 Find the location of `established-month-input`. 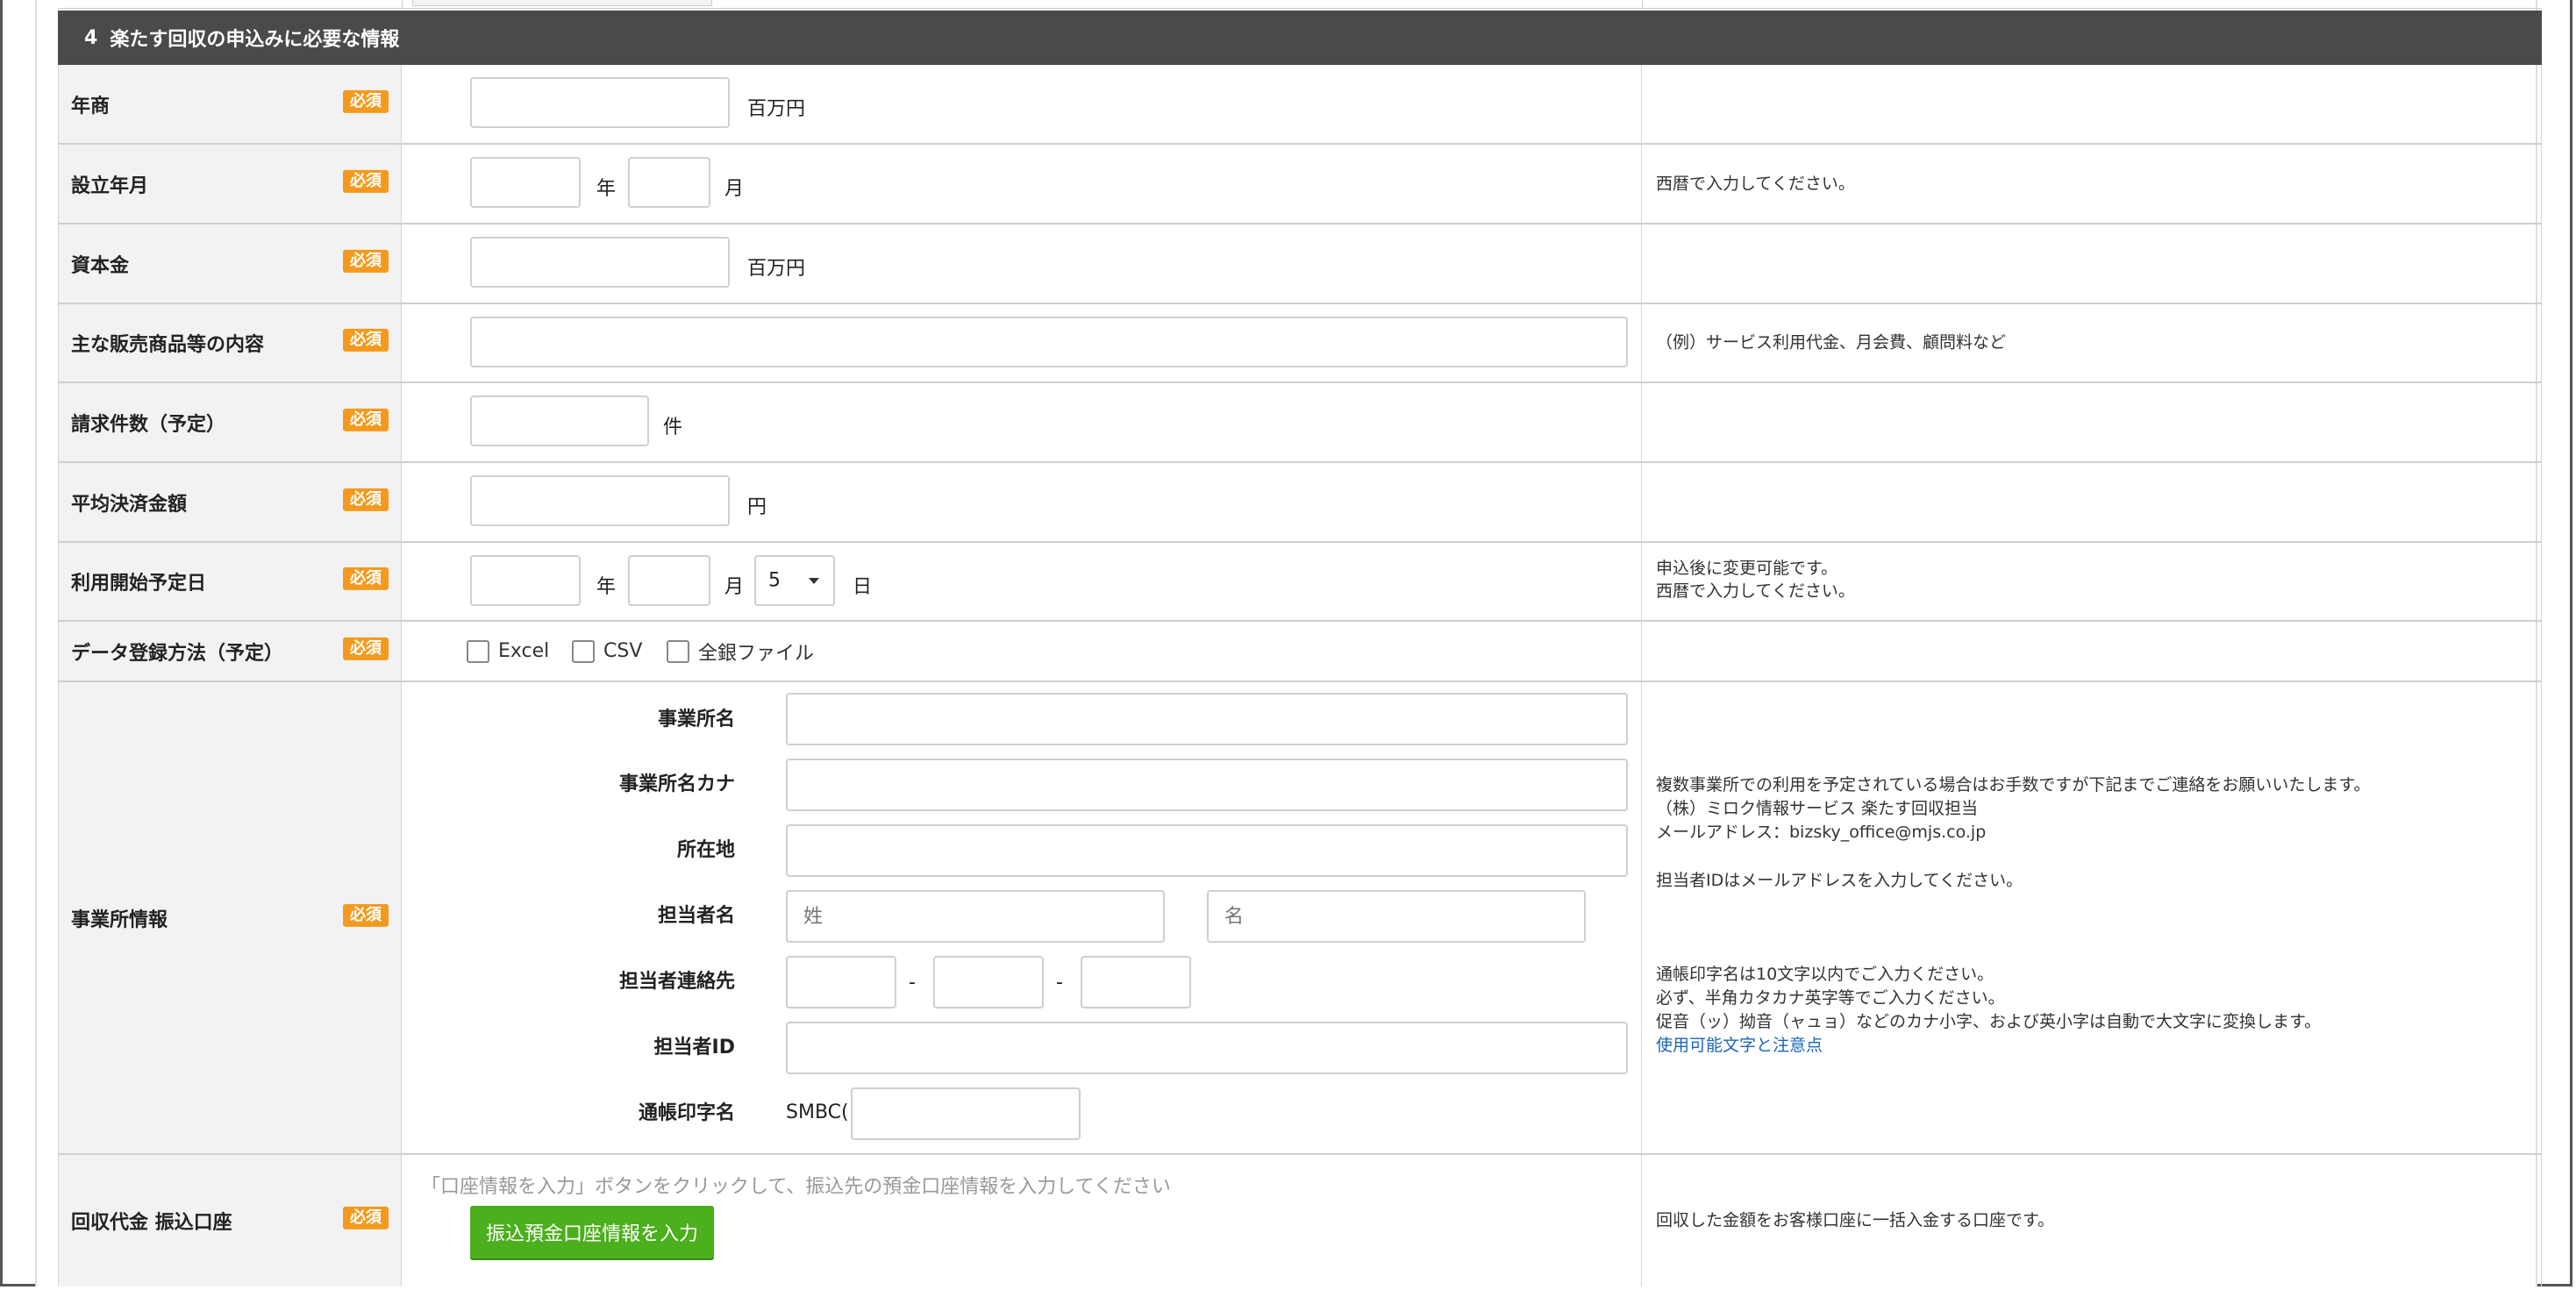

established-month-input is located at coordinates (669, 182).